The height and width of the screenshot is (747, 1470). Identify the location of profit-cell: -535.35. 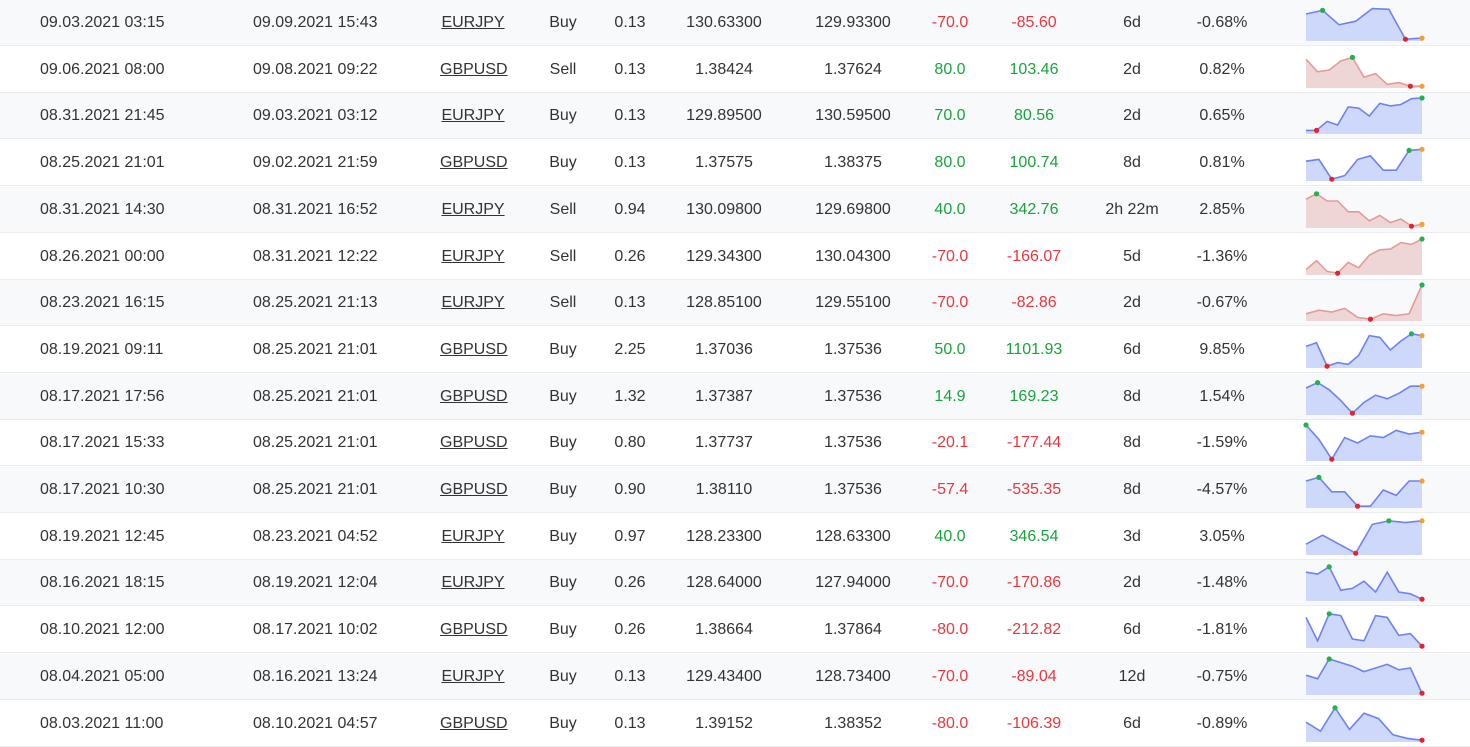
(1034, 489).